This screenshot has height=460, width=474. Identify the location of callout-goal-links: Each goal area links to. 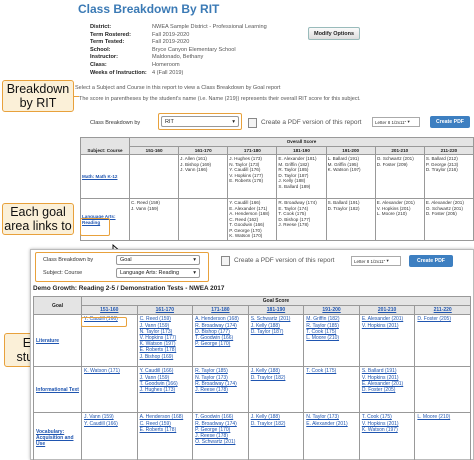
(38, 219).